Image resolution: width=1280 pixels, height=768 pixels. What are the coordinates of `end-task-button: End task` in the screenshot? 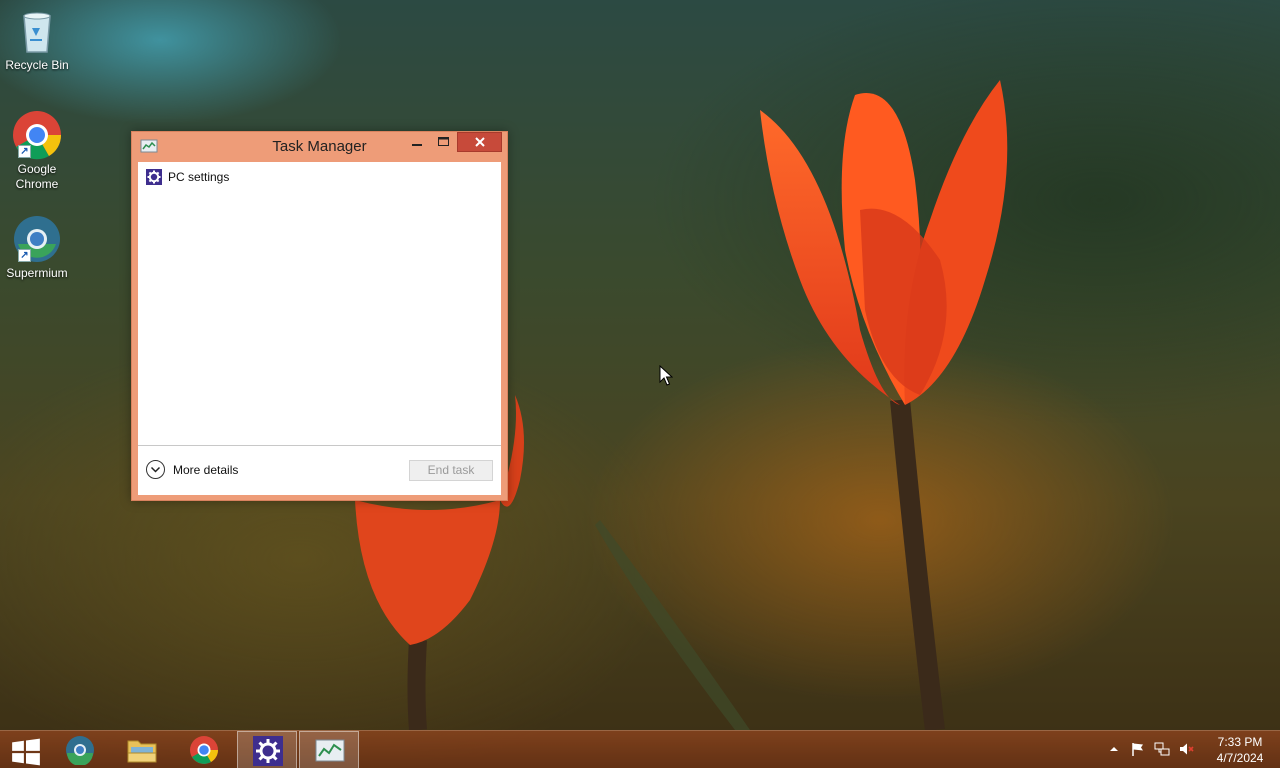 It's located at (451, 470).